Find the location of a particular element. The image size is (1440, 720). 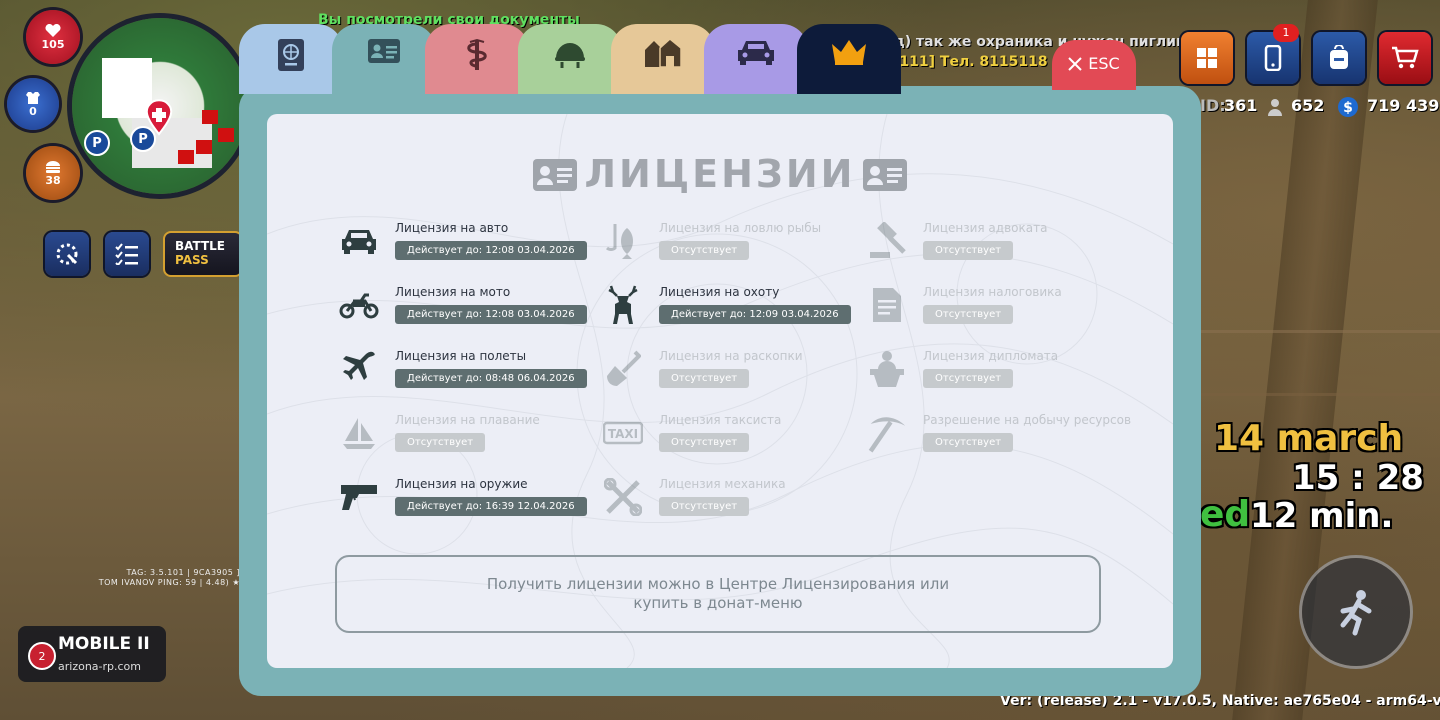

time-display: 15 : 28 is located at coordinates (1358, 478).